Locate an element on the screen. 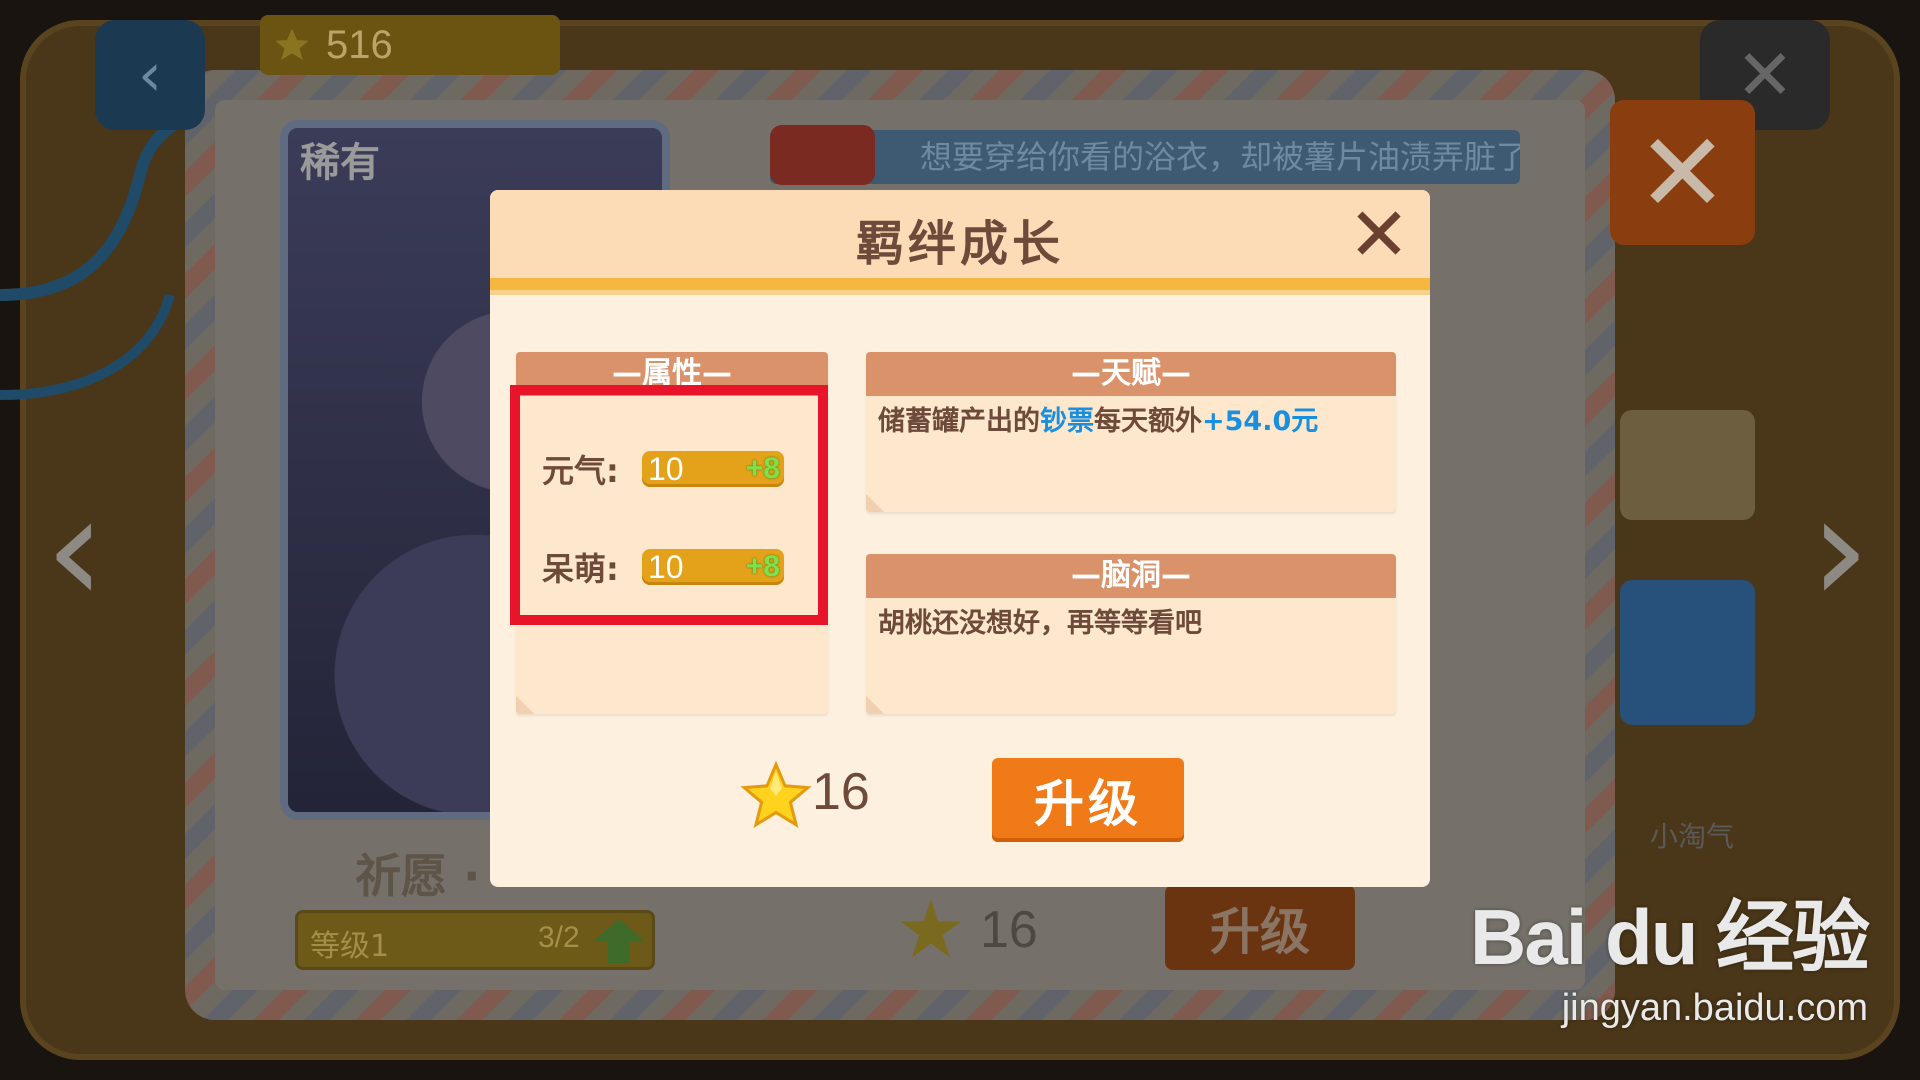  star-count: 516 is located at coordinates (359, 44).